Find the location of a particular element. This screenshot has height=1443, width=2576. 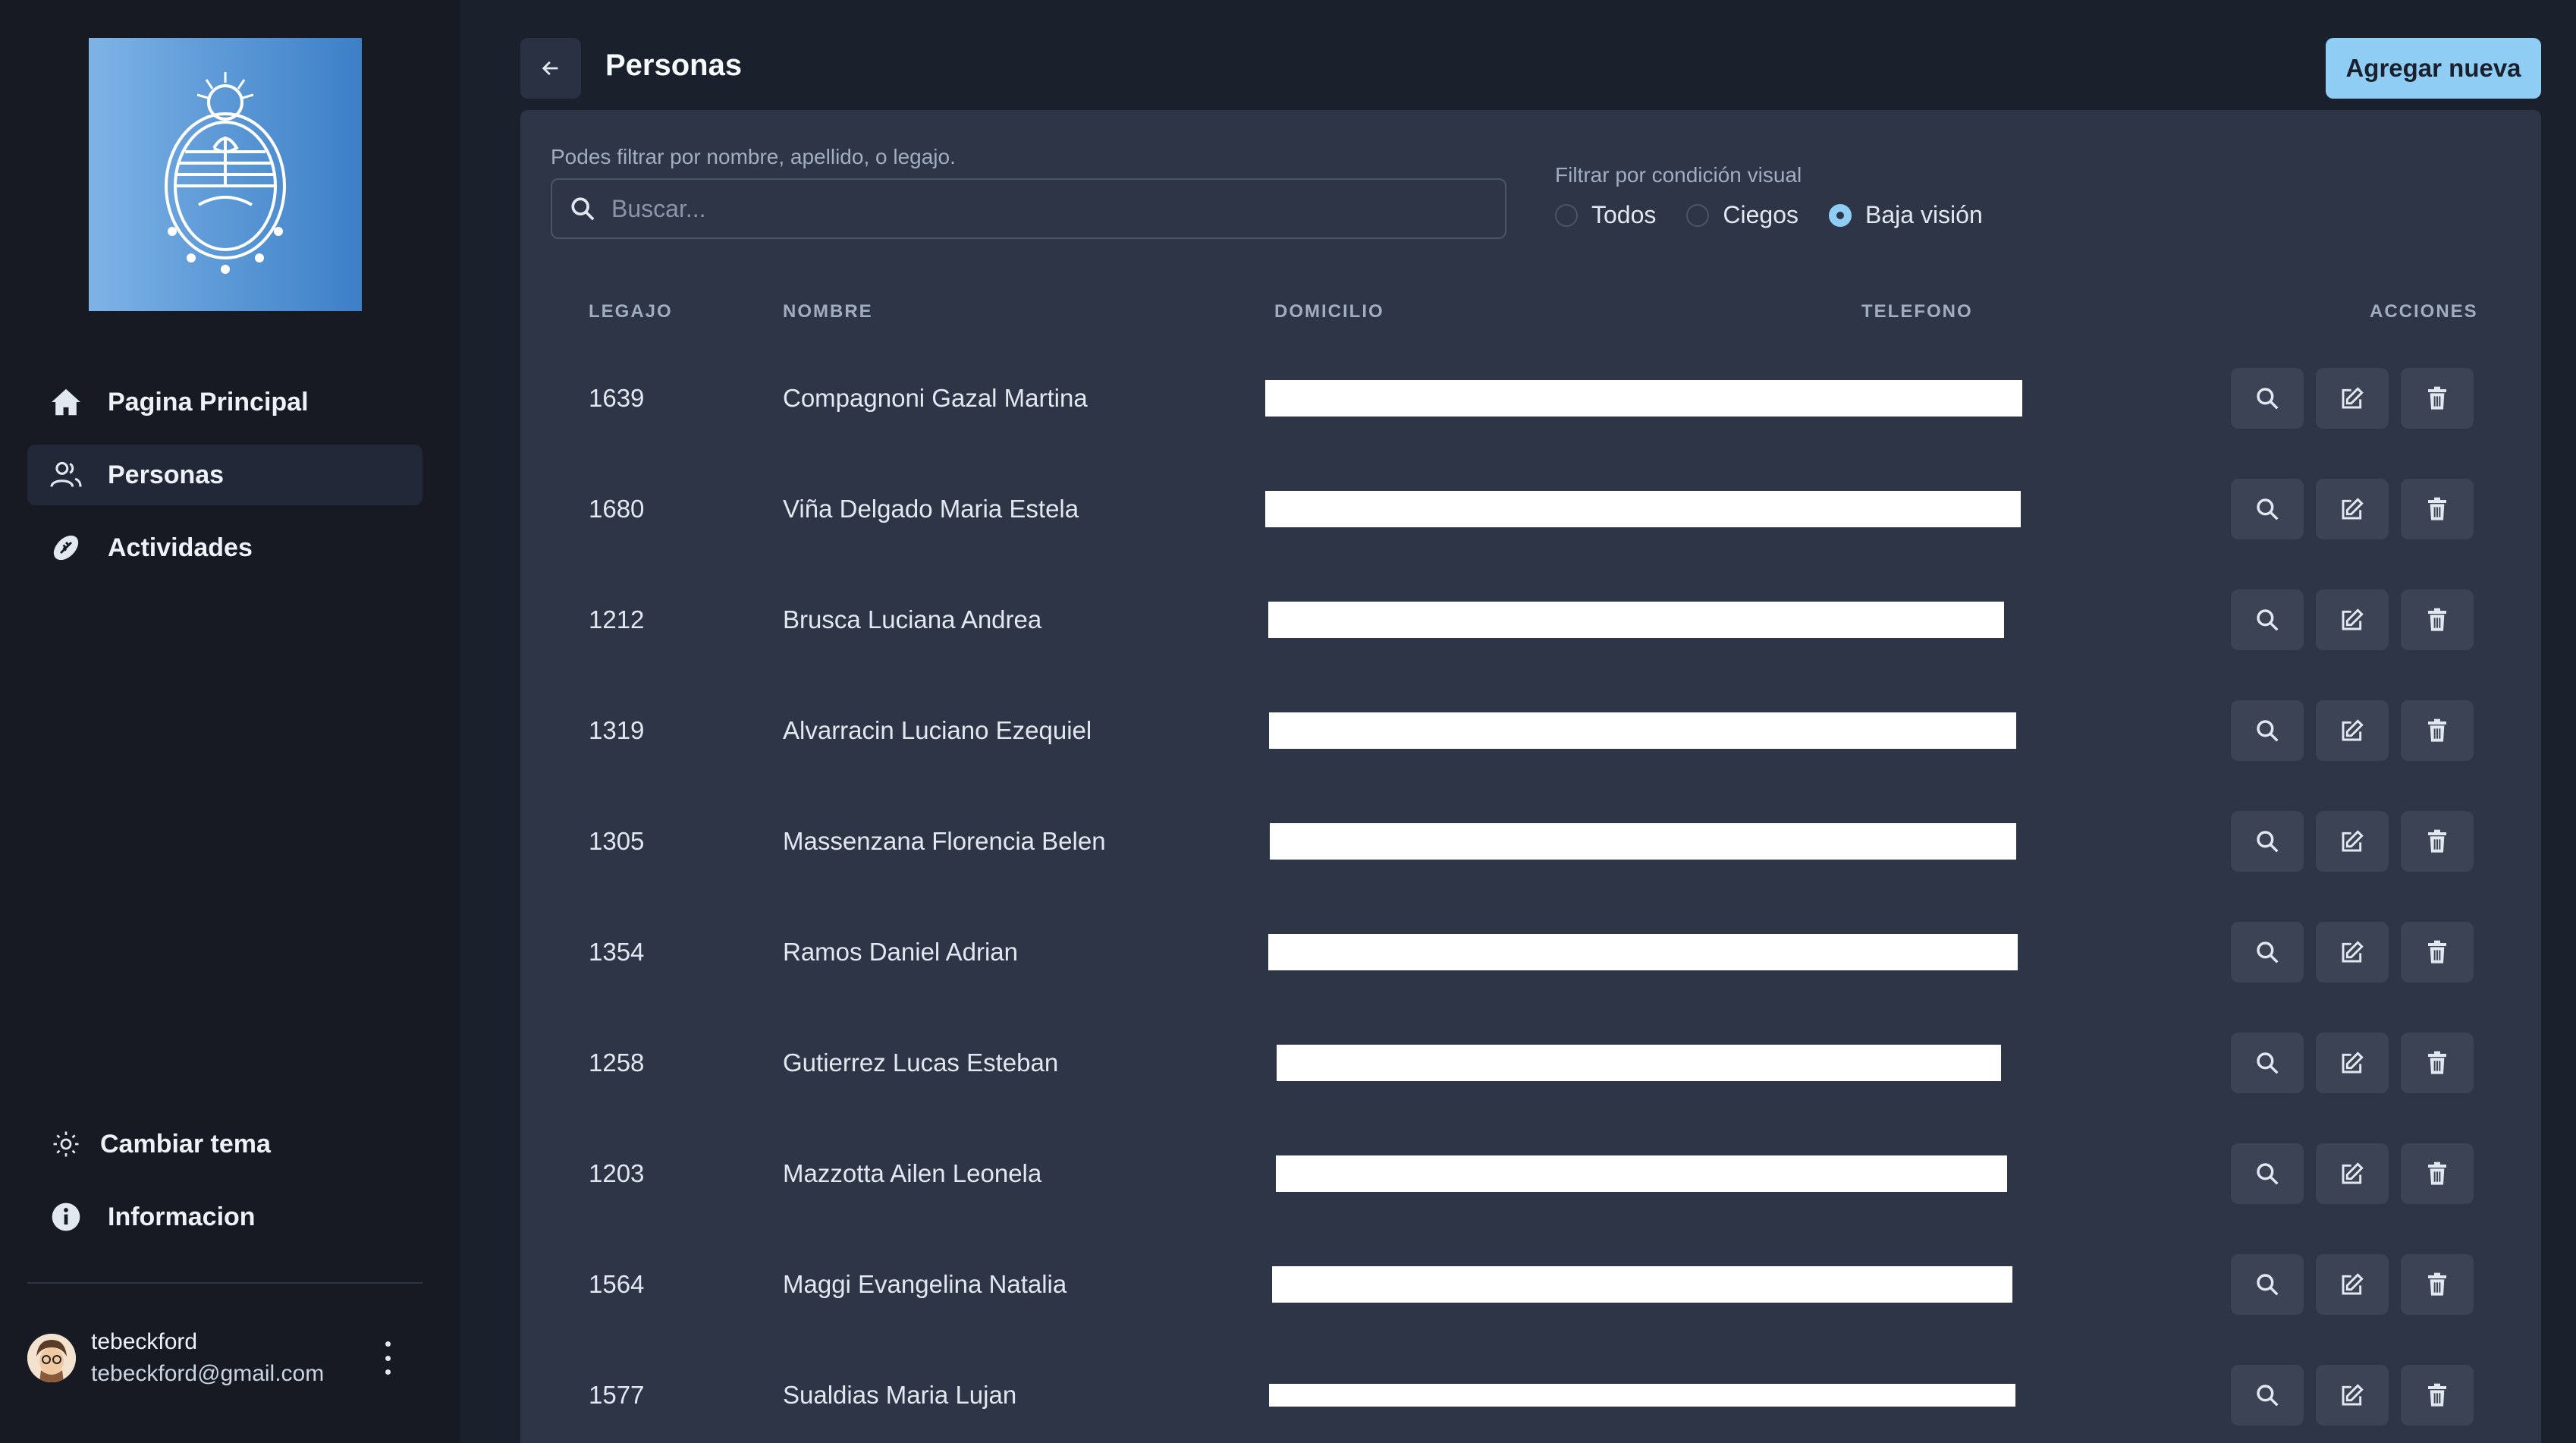

cell-legajo: 1577 is located at coordinates (617, 1395).